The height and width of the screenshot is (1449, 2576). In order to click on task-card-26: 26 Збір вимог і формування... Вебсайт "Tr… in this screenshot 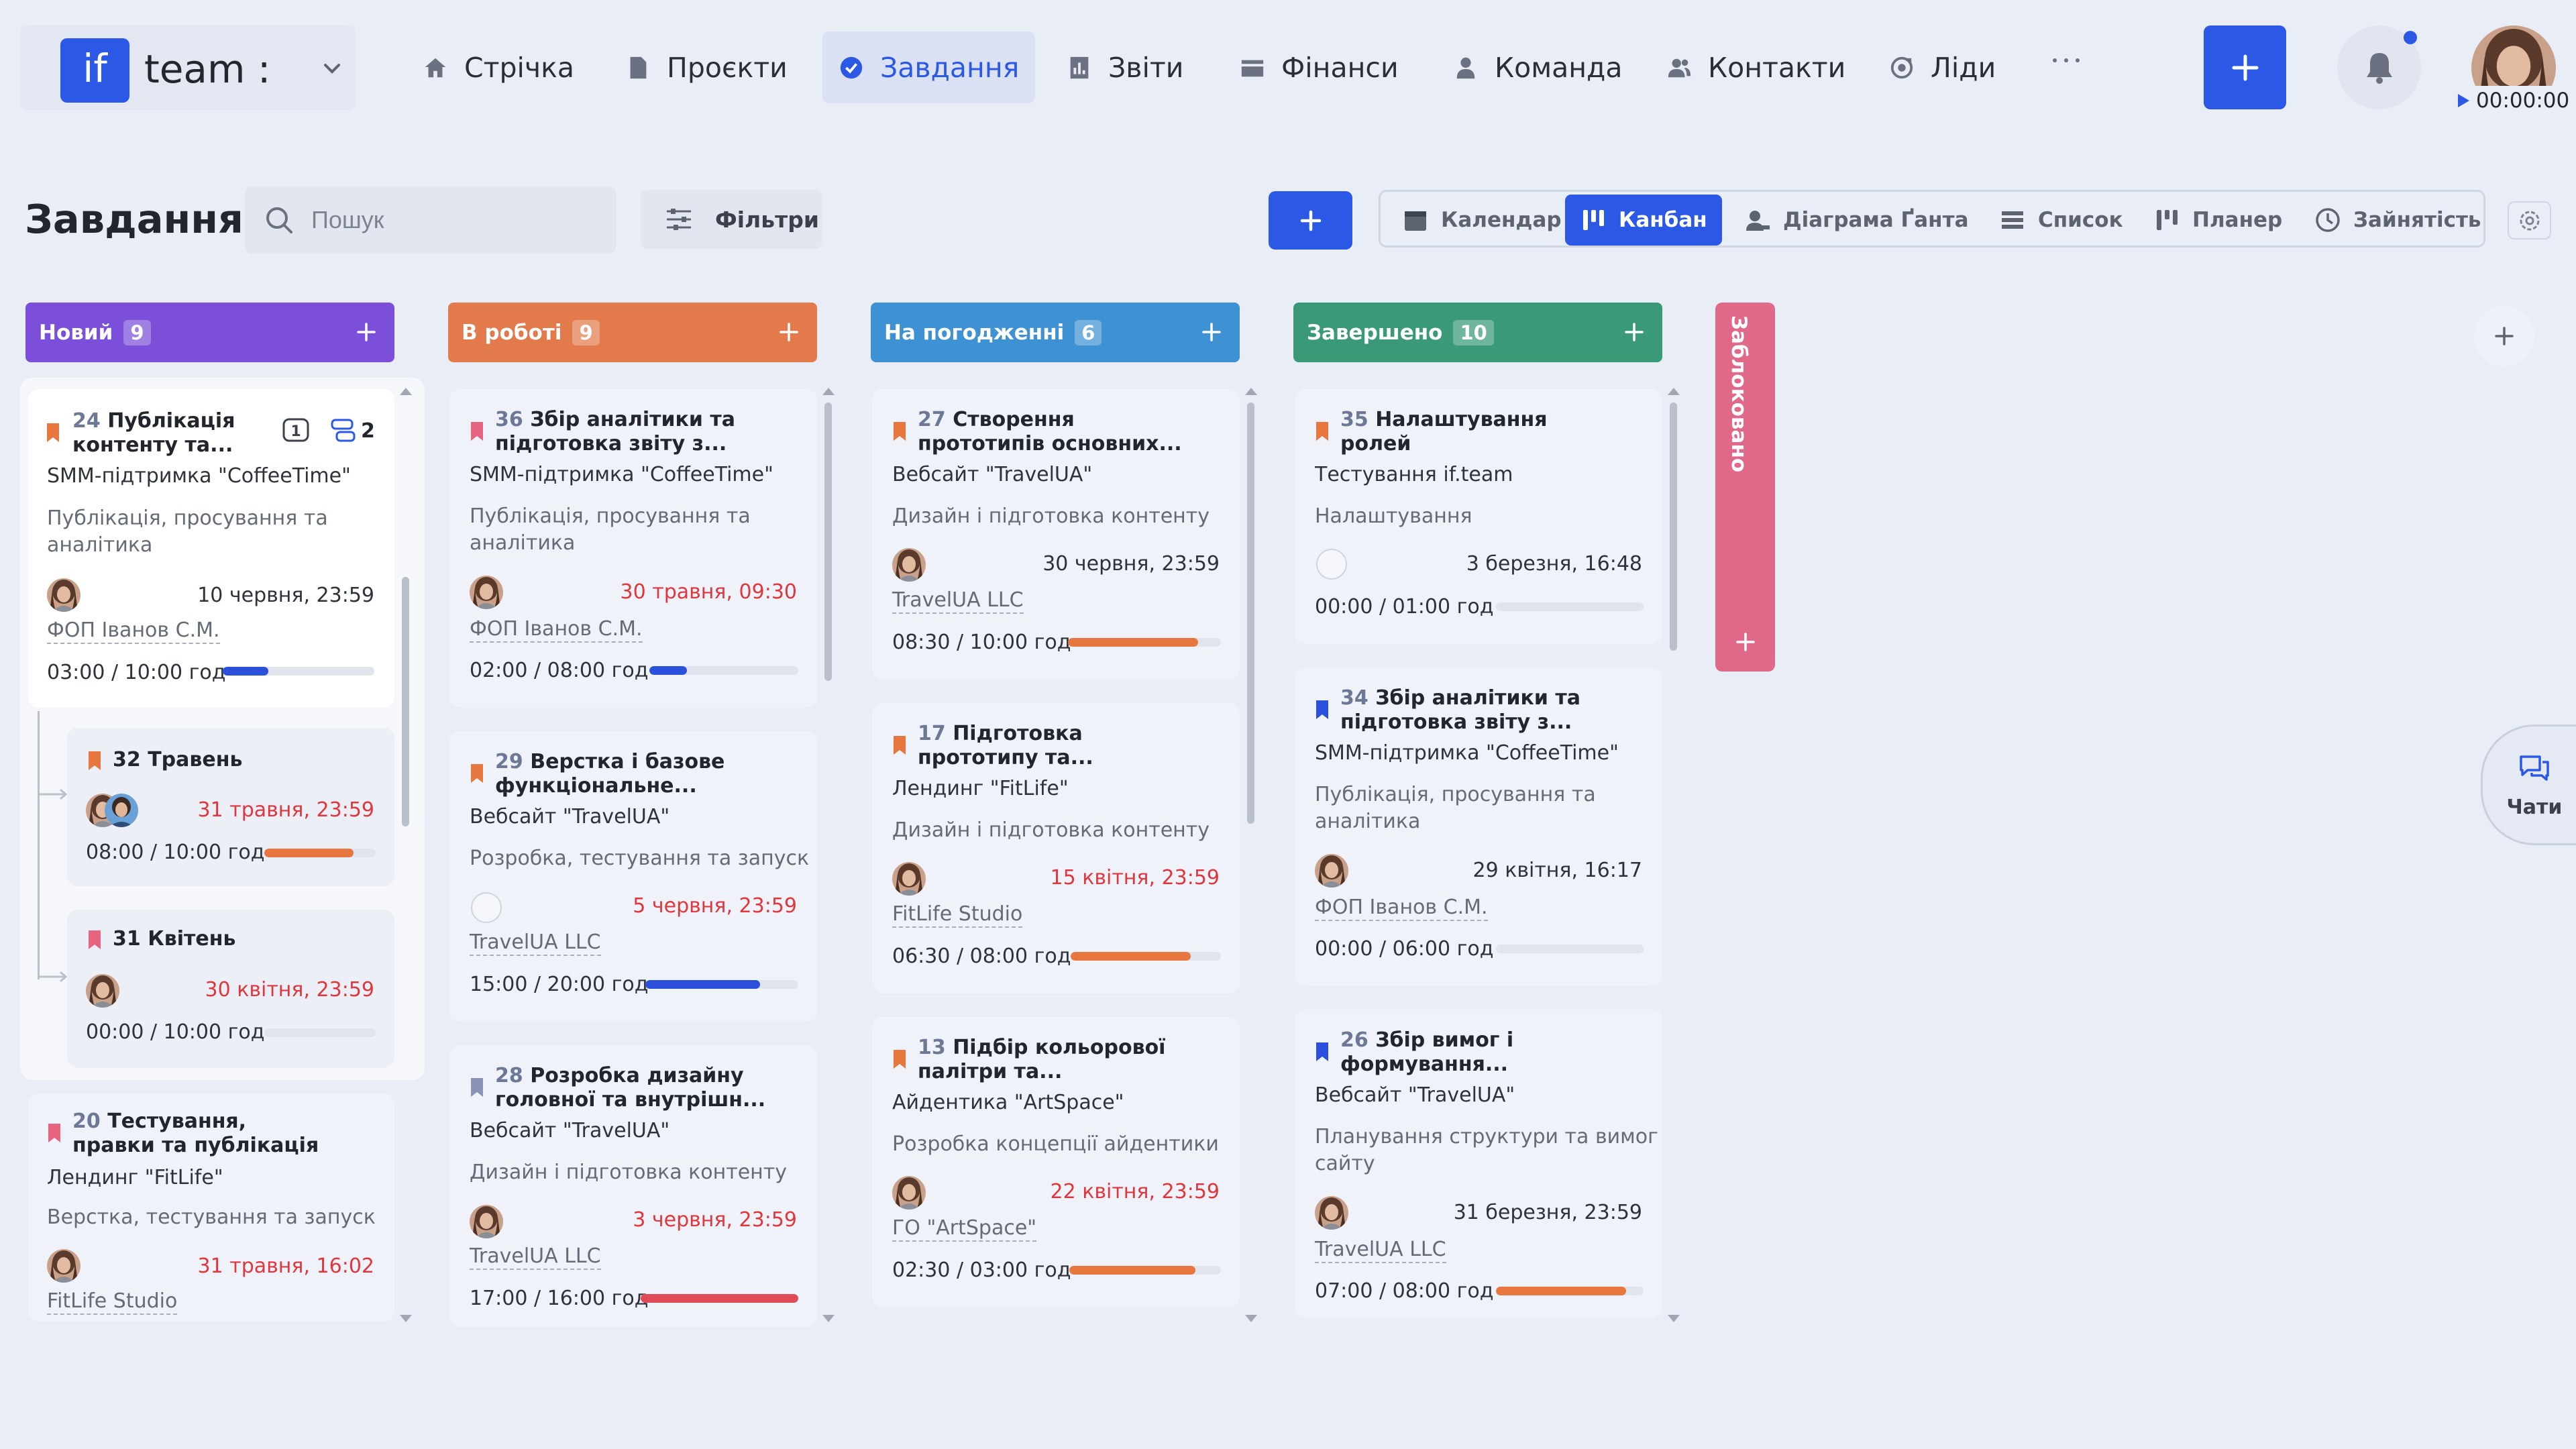, I will do `click(1478, 1164)`.